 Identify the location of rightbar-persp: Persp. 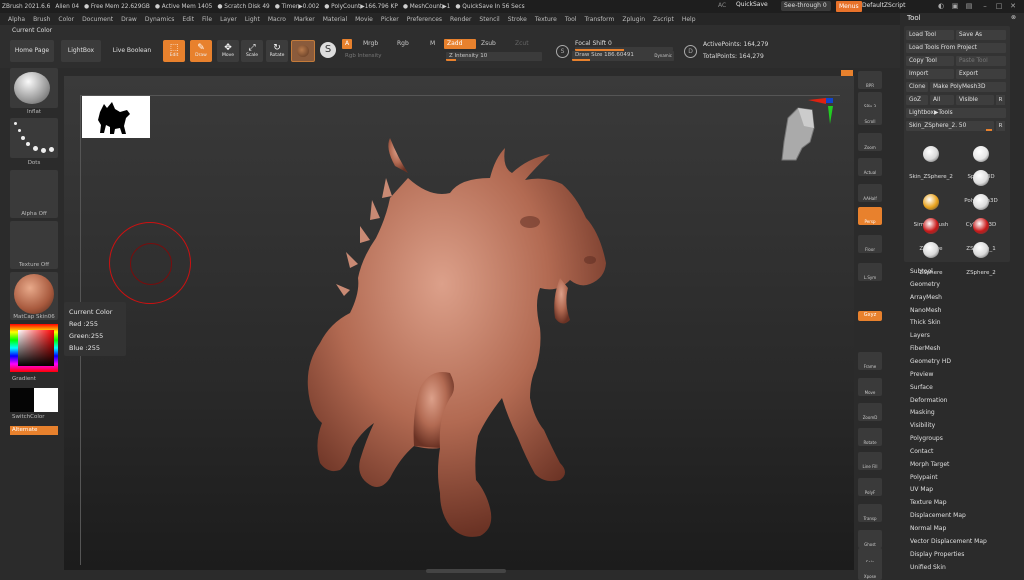
(870, 216).